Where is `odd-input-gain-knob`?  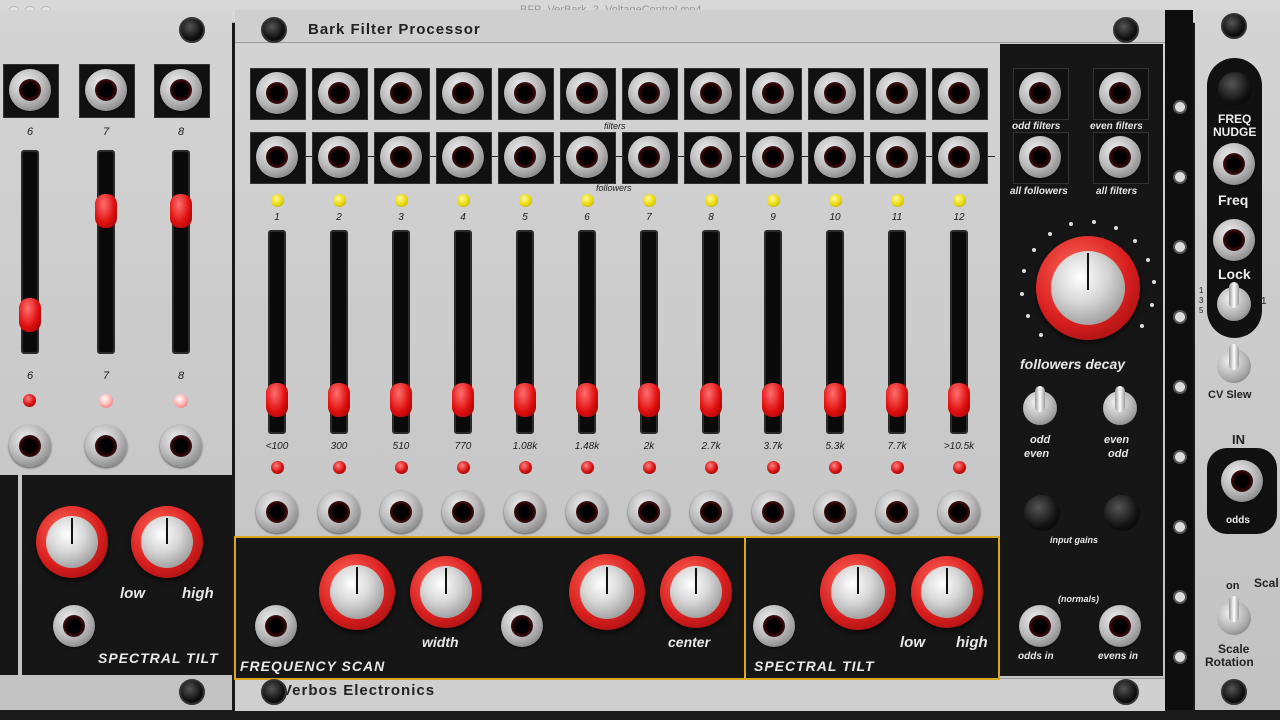 odd-input-gain-knob is located at coordinates (1042, 513).